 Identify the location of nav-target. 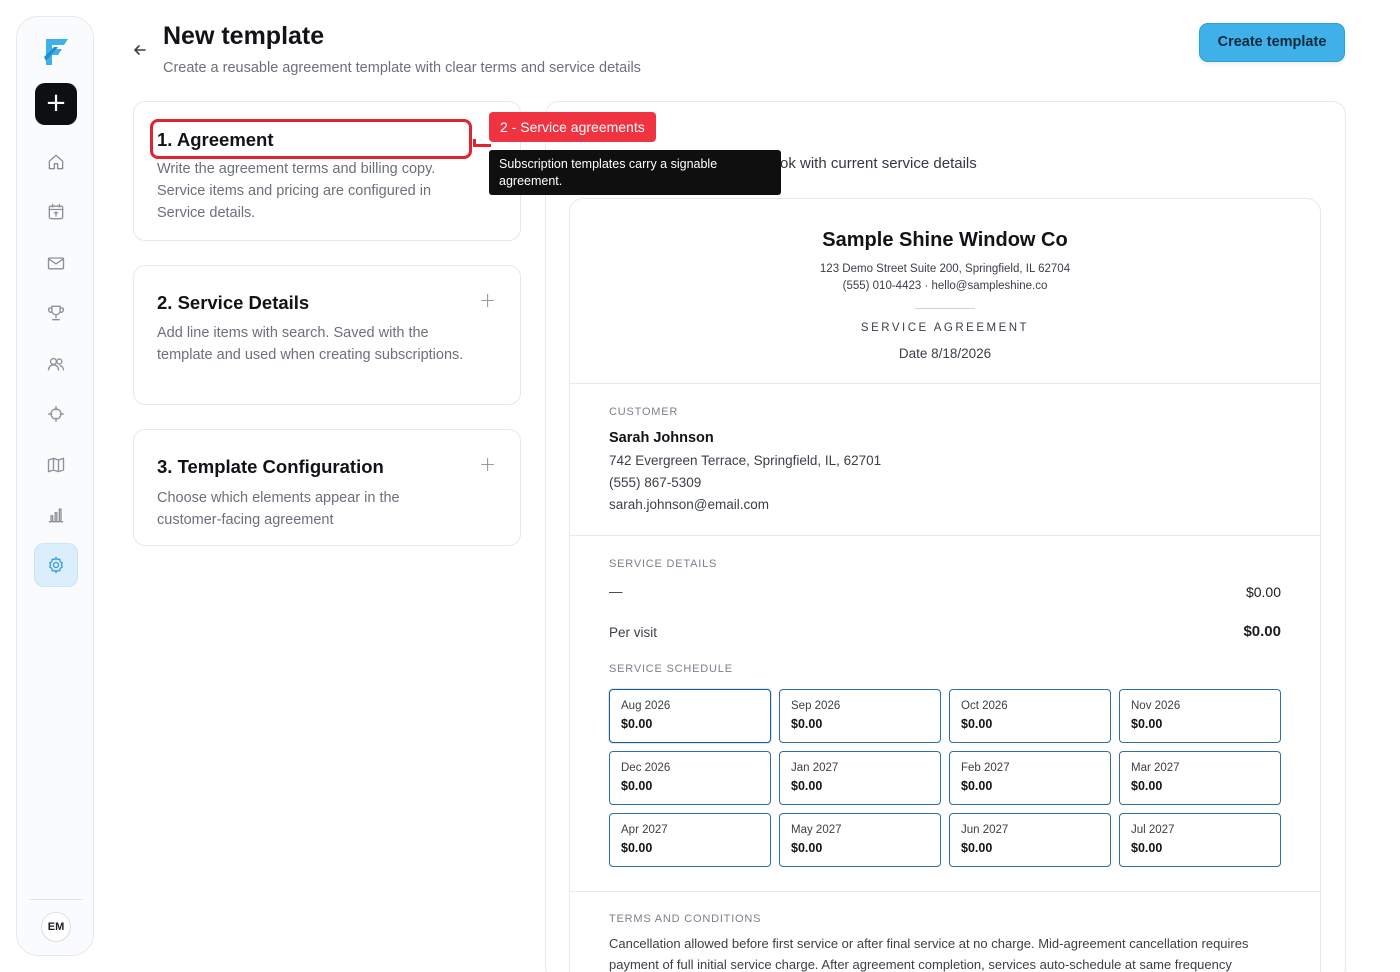
(56, 414).